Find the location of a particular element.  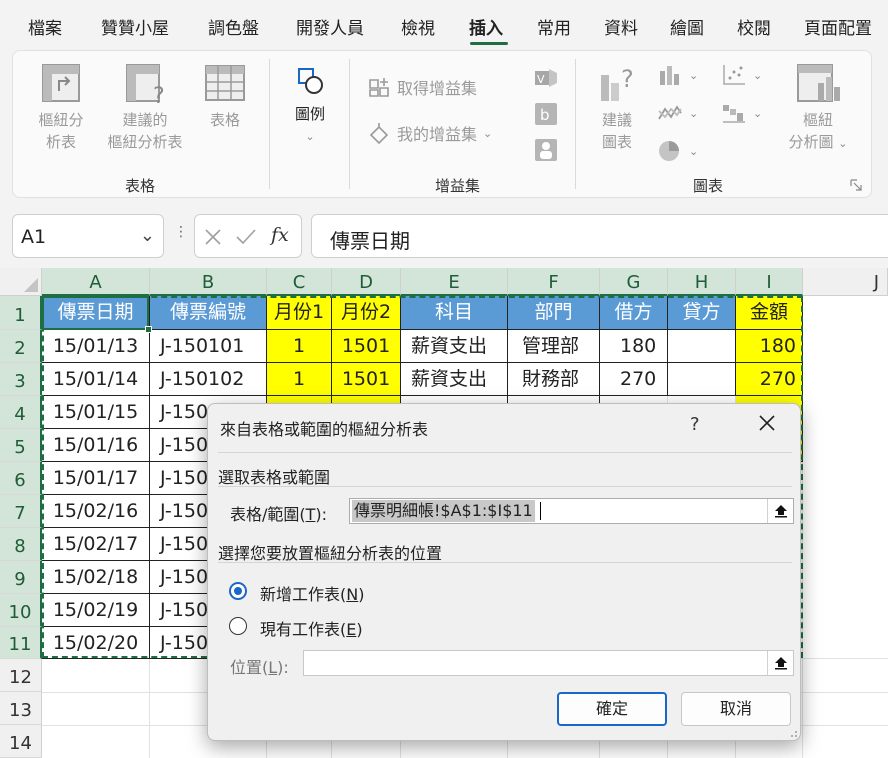

recommended-charts-button: ? 建議 圖表 is located at coordinates (617, 107).